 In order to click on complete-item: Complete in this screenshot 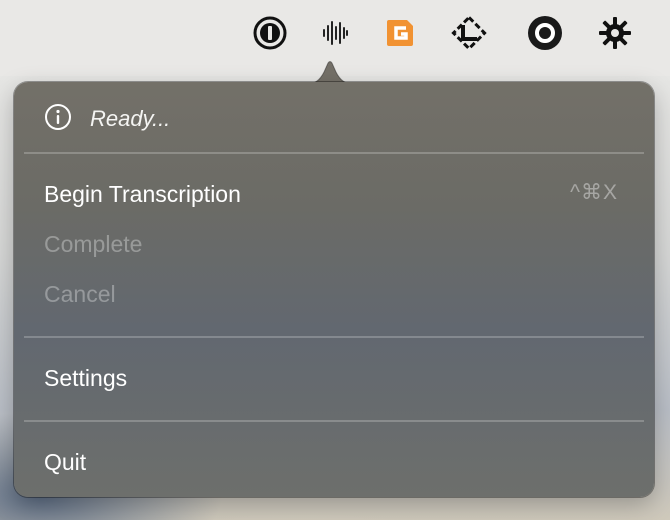, I will do `click(93, 244)`.